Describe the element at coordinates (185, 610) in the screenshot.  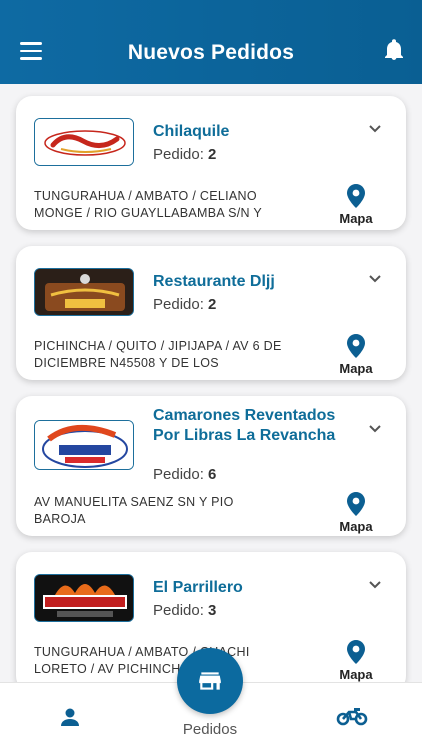
I see `order-number: Pedido: 3` at that location.